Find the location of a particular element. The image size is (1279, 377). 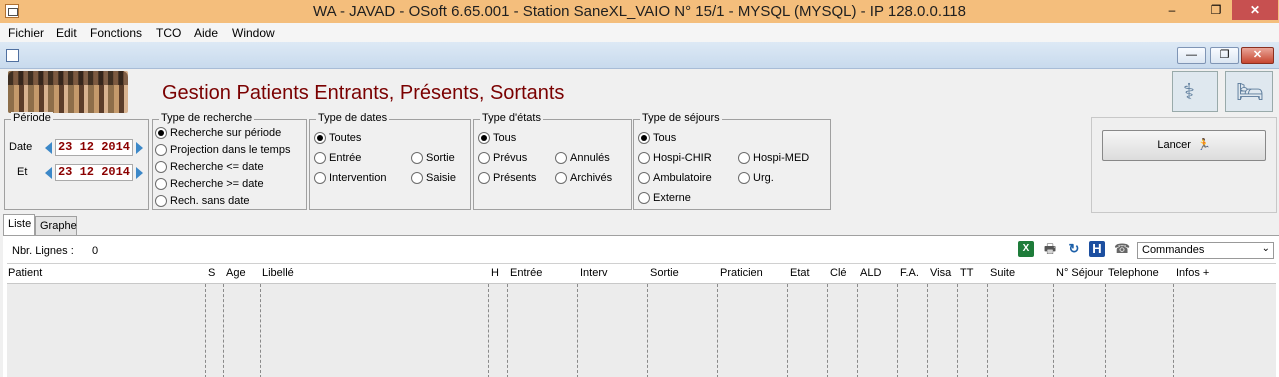

col-entree: Entrée is located at coordinates (526, 273).